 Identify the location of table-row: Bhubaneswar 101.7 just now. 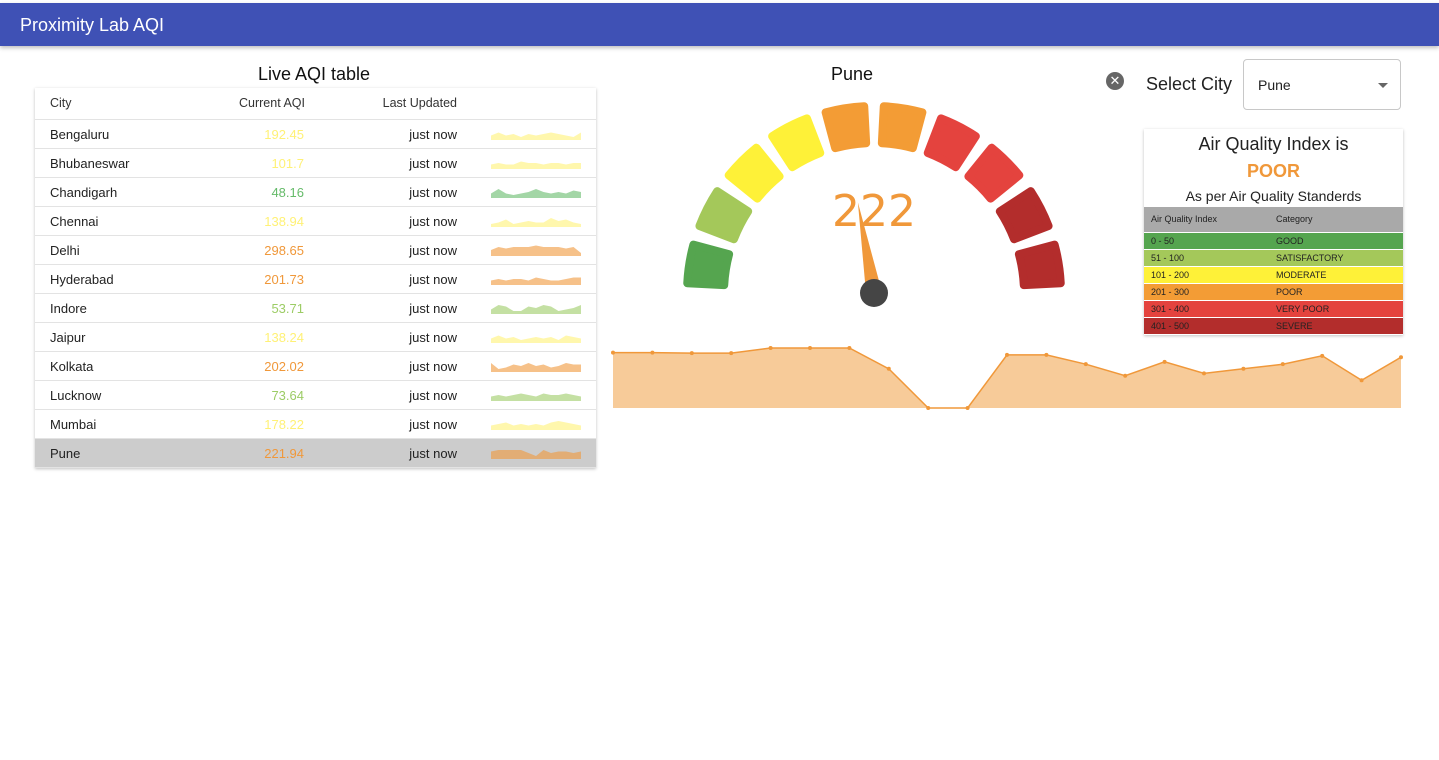
(315, 163).